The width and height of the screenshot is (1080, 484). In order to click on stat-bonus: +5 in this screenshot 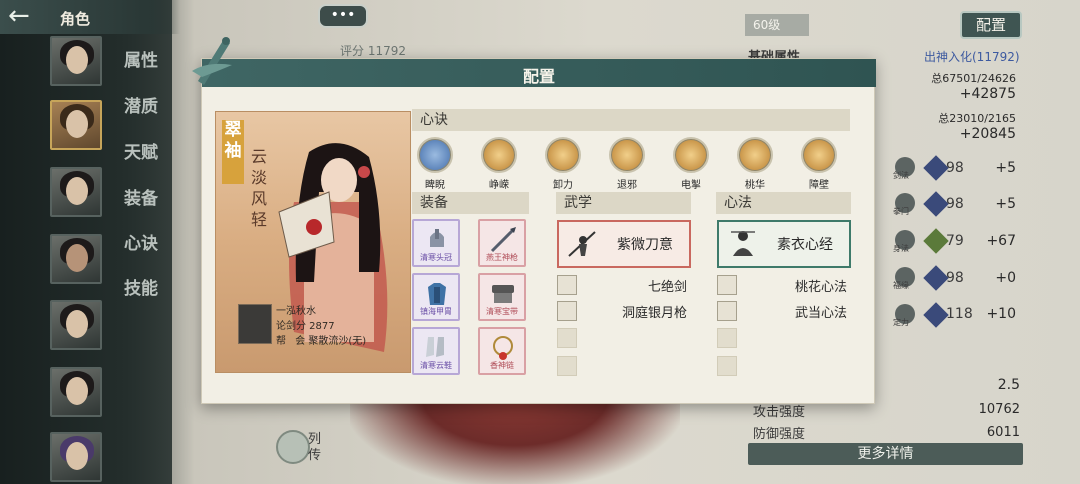, I will do `click(1005, 204)`.